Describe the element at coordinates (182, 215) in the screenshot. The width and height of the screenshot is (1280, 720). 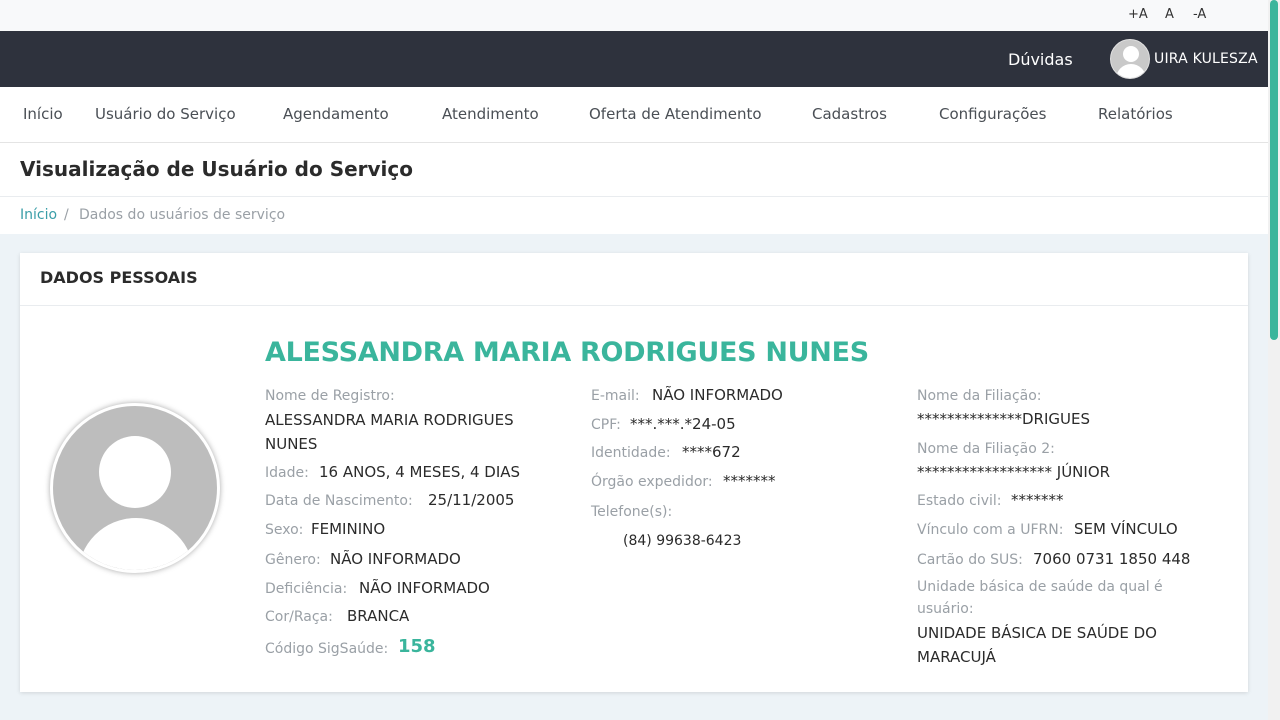
I see `breadcrumb-current: Dados do usuários de serviço` at that location.